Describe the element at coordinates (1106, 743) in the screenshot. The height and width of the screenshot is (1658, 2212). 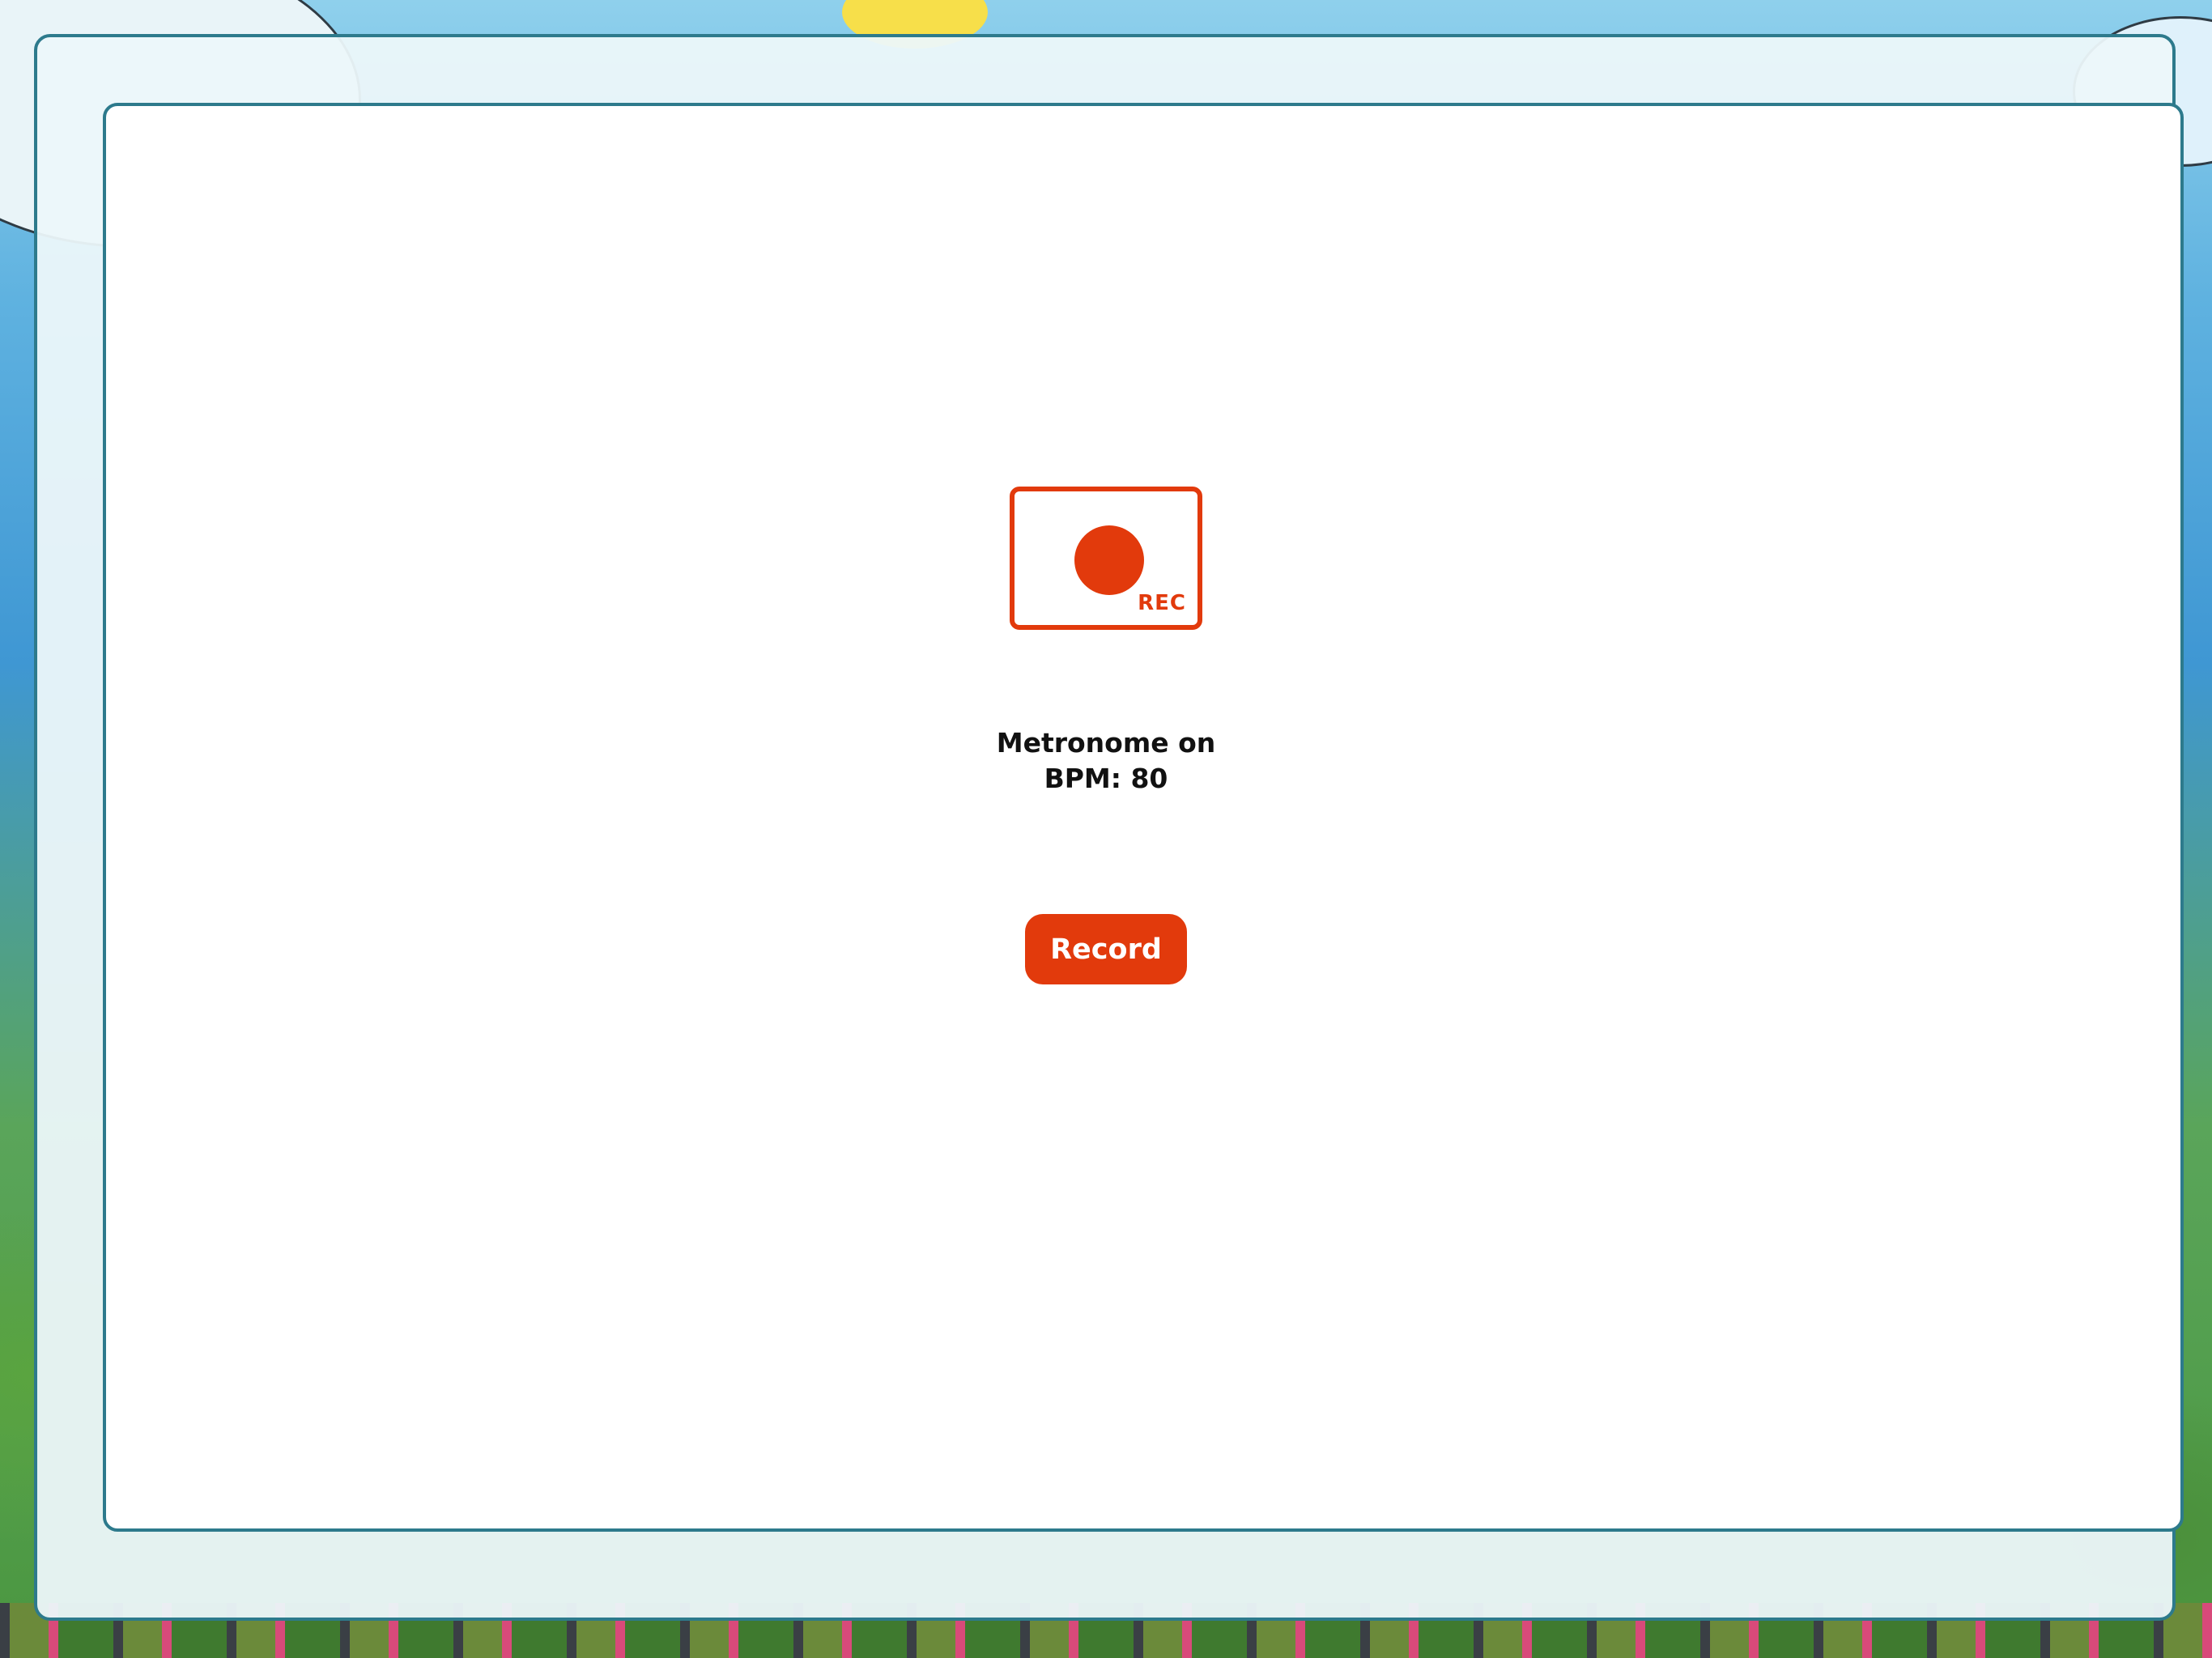
I see `metronome-status-line: Metronome on` at that location.